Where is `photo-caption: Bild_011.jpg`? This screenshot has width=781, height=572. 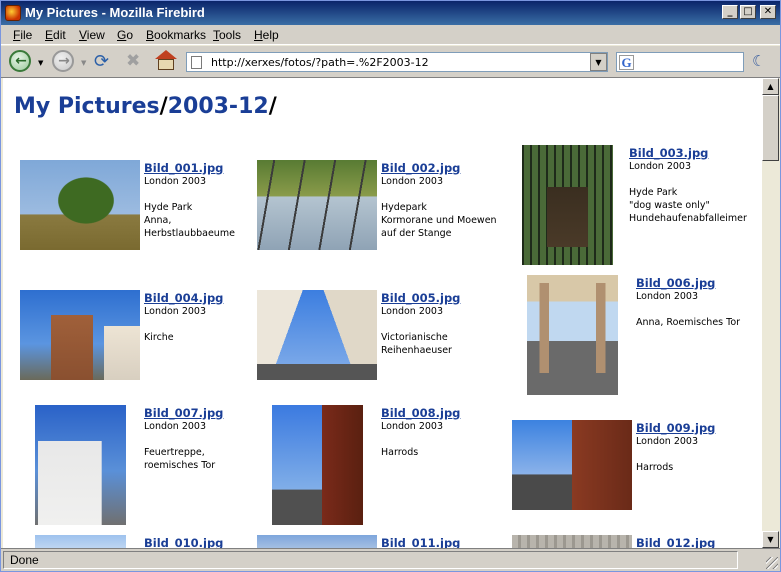
photo-caption: Bild_011.jpg is located at coordinates (420, 542).